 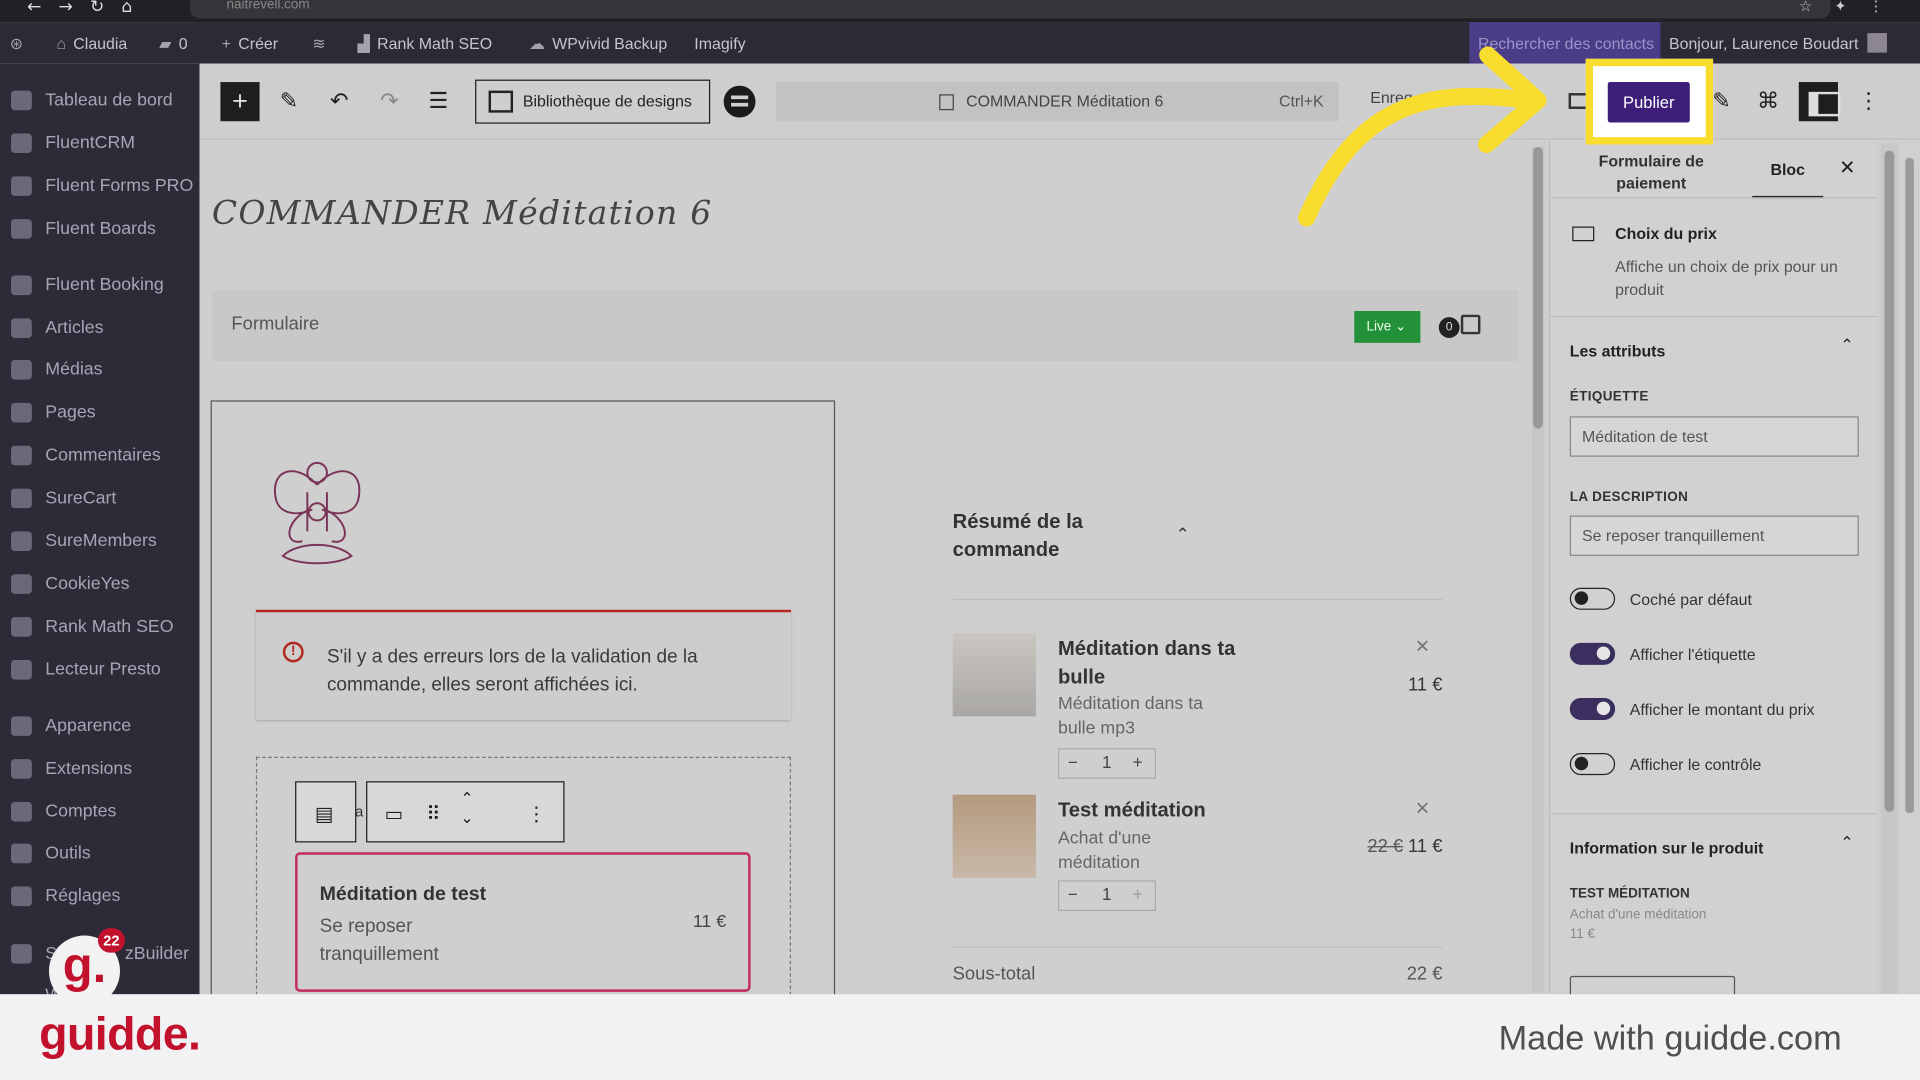 What do you see at coordinates (719, 43) in the screenshot?
I see `adminbar-imagify: Imagify` at bounding box center [719, 43].